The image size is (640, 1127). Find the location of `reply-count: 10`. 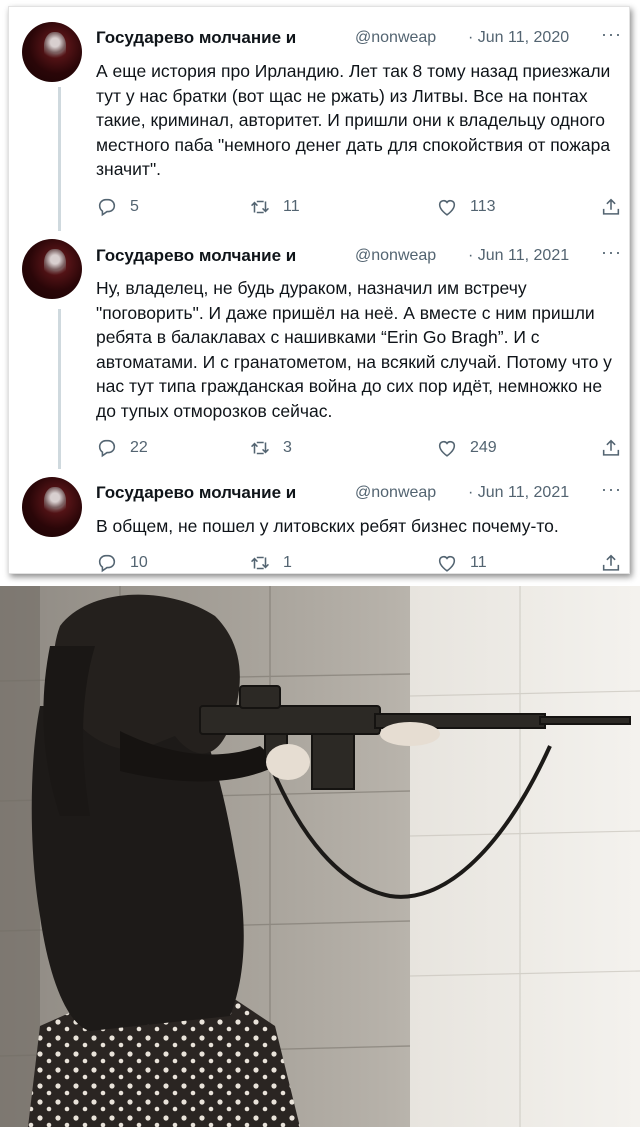

reply-count: 10 is located at coordinates (139, 562).